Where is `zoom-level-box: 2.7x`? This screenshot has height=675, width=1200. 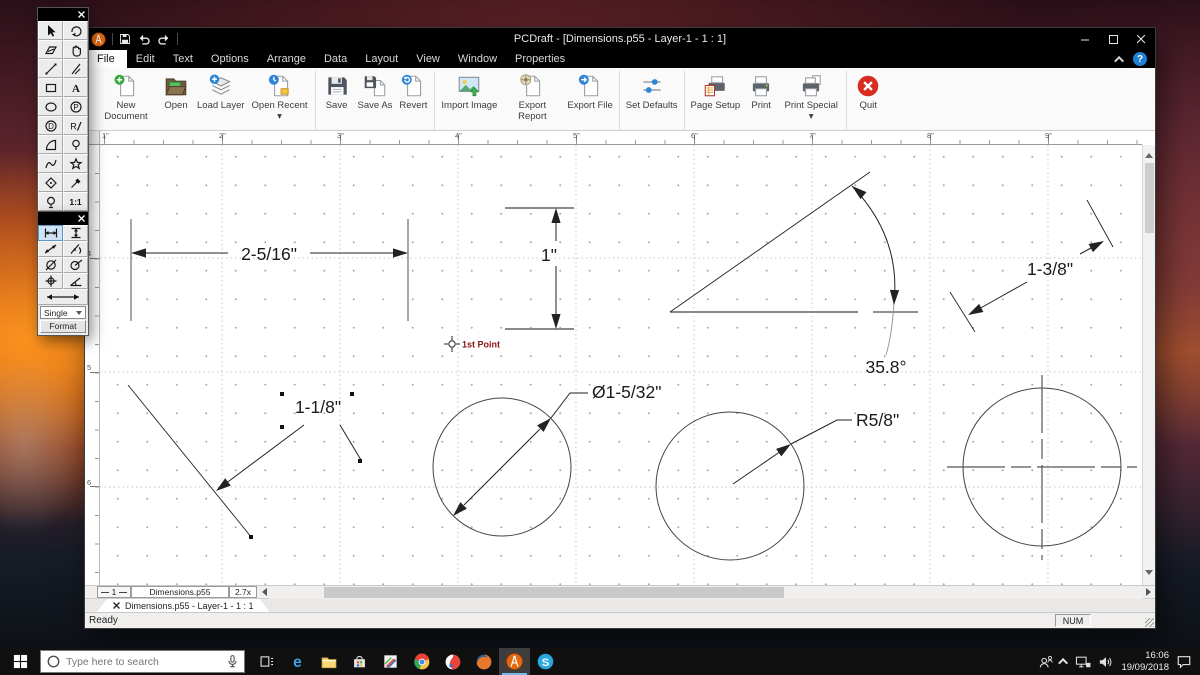
zoom-level-box: 2.7x is located at coordinates (243, 592).